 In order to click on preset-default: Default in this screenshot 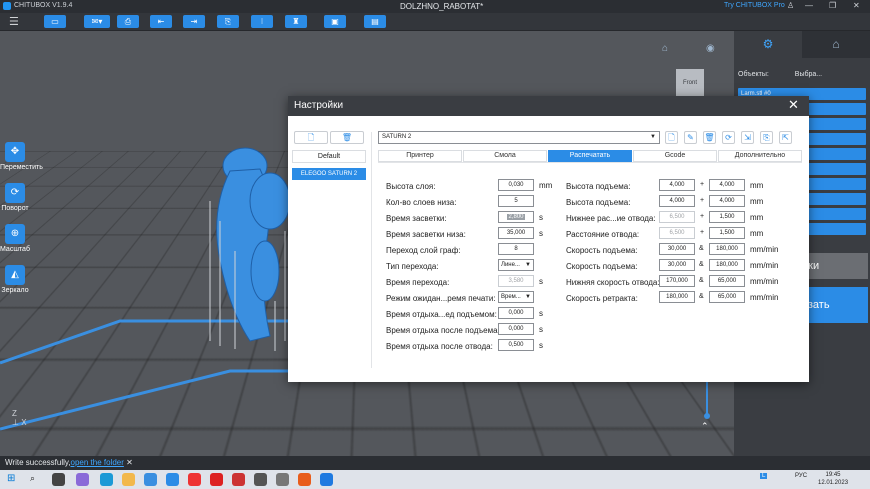, I will do `click(329, 156)`.